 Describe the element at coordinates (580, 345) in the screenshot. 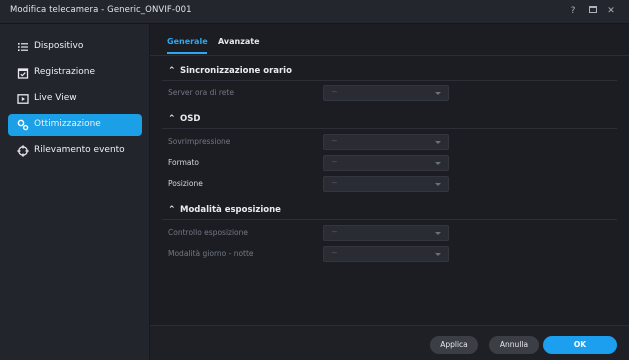

I see `ok-button: OK` at that location.